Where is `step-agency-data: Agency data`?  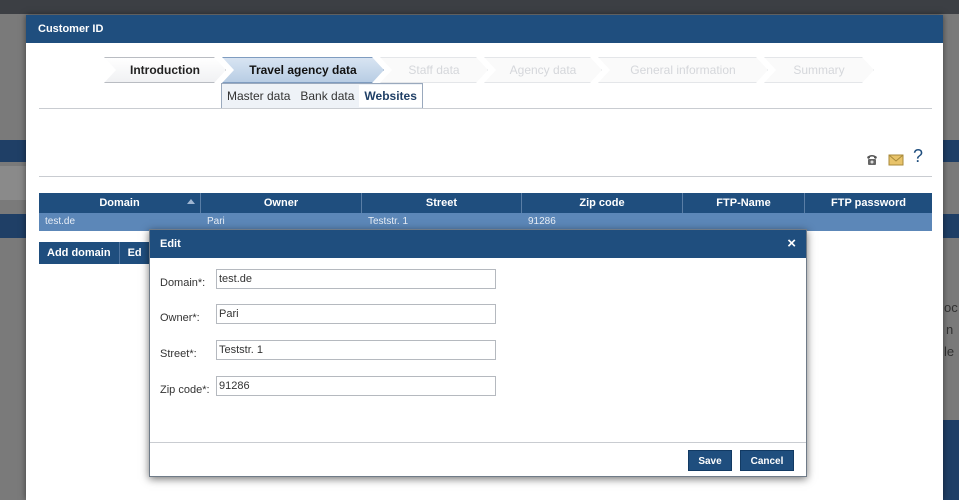
step-agency-data: Agency data is located at coordinates (543, 70).